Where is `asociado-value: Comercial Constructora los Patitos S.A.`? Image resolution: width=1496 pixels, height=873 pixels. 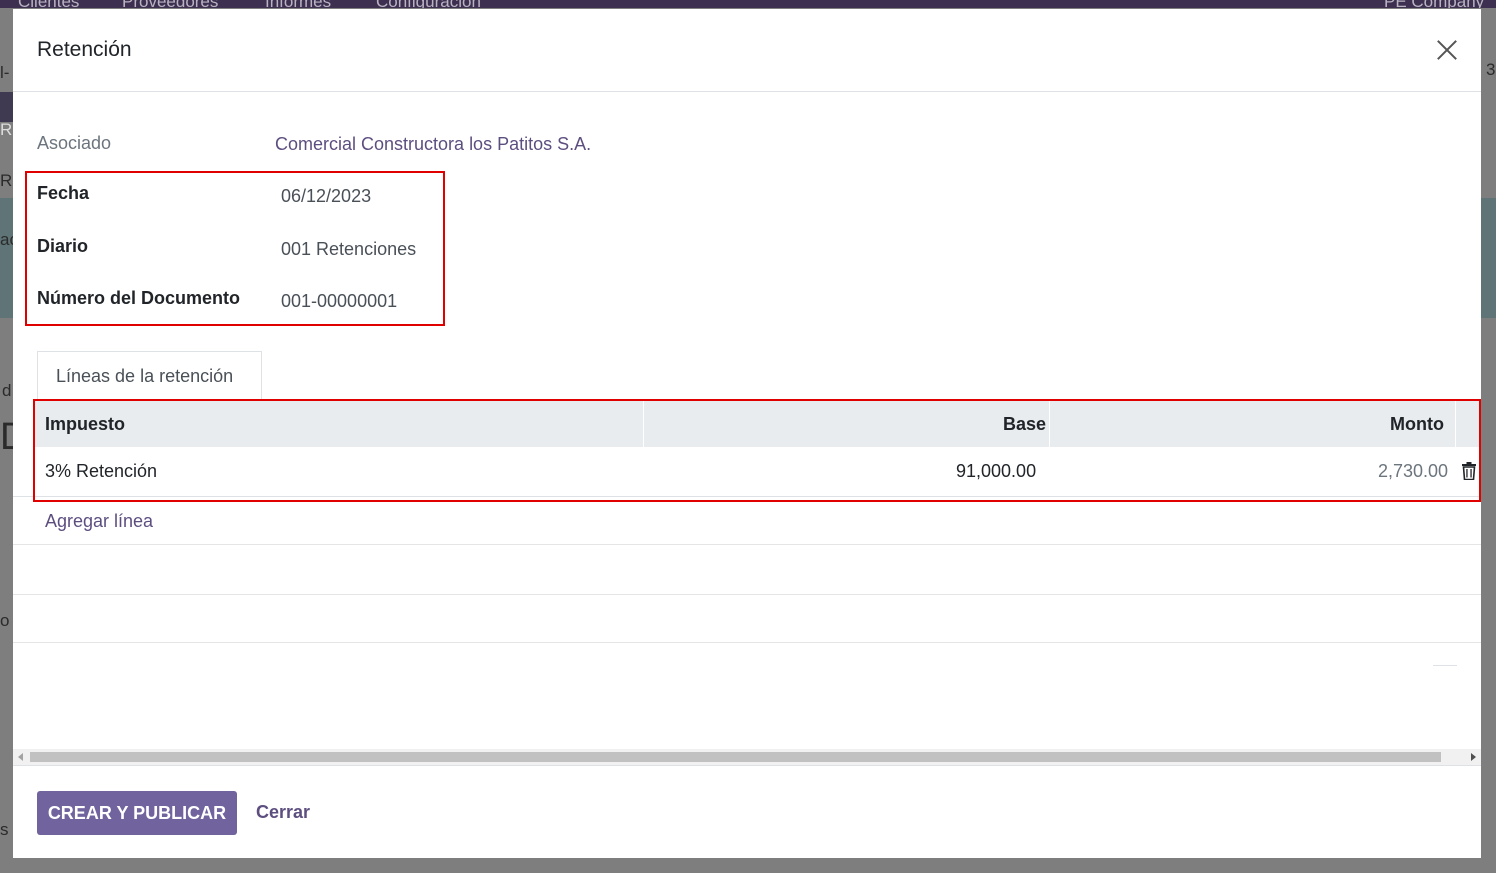 asociado-value: Comercial Constructora los Patitos S.A. is located at coordinates (433, 144).